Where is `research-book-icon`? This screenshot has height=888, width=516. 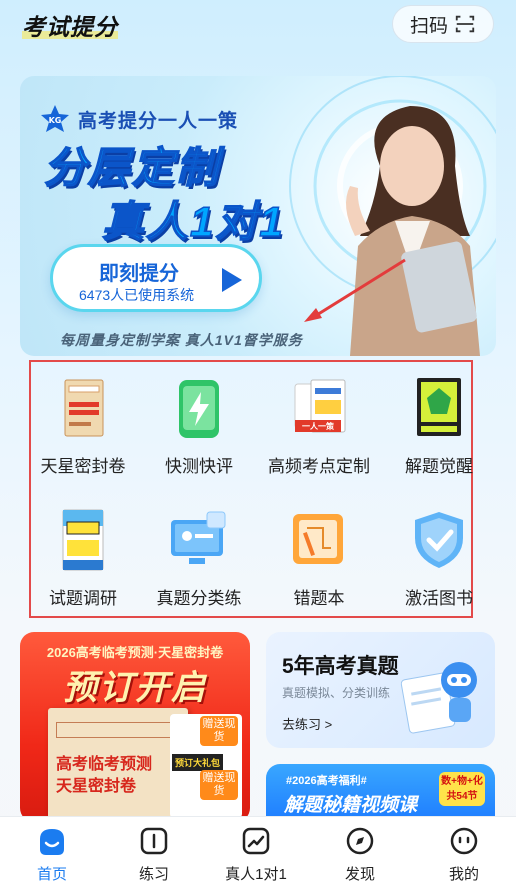 research-book-icon is located at coordinates (83, 540).